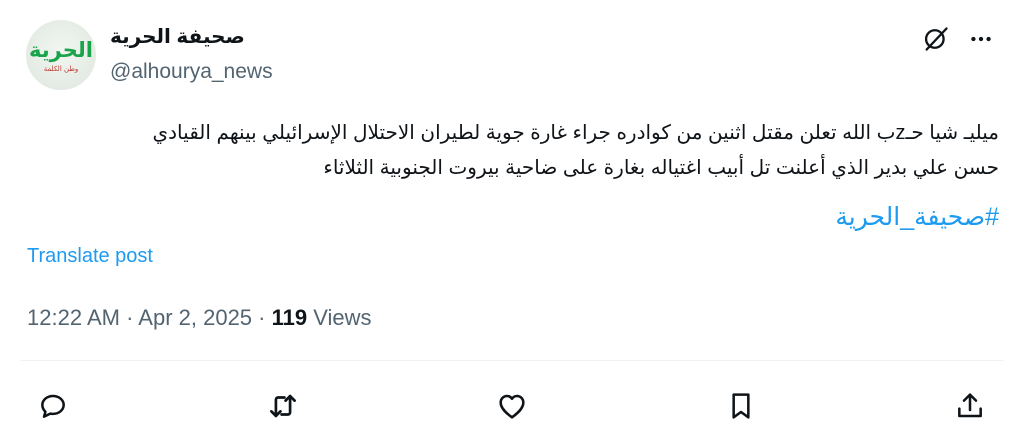 The image size is (1024, 447). What do you see at coordinates (61, 49) in the screenshot?
I see `avatar-logo-text: الحرية` at bounding box center [61, 49].